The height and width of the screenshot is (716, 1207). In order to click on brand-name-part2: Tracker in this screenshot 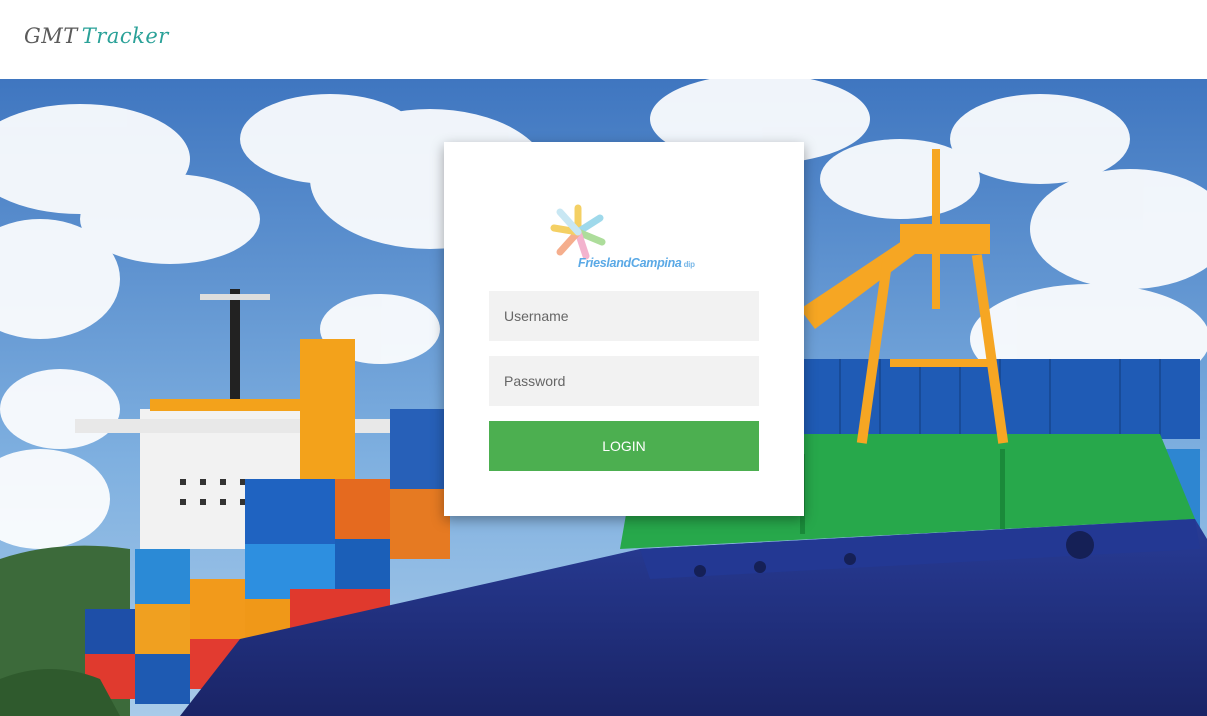, I will do `click(125, 36)`.